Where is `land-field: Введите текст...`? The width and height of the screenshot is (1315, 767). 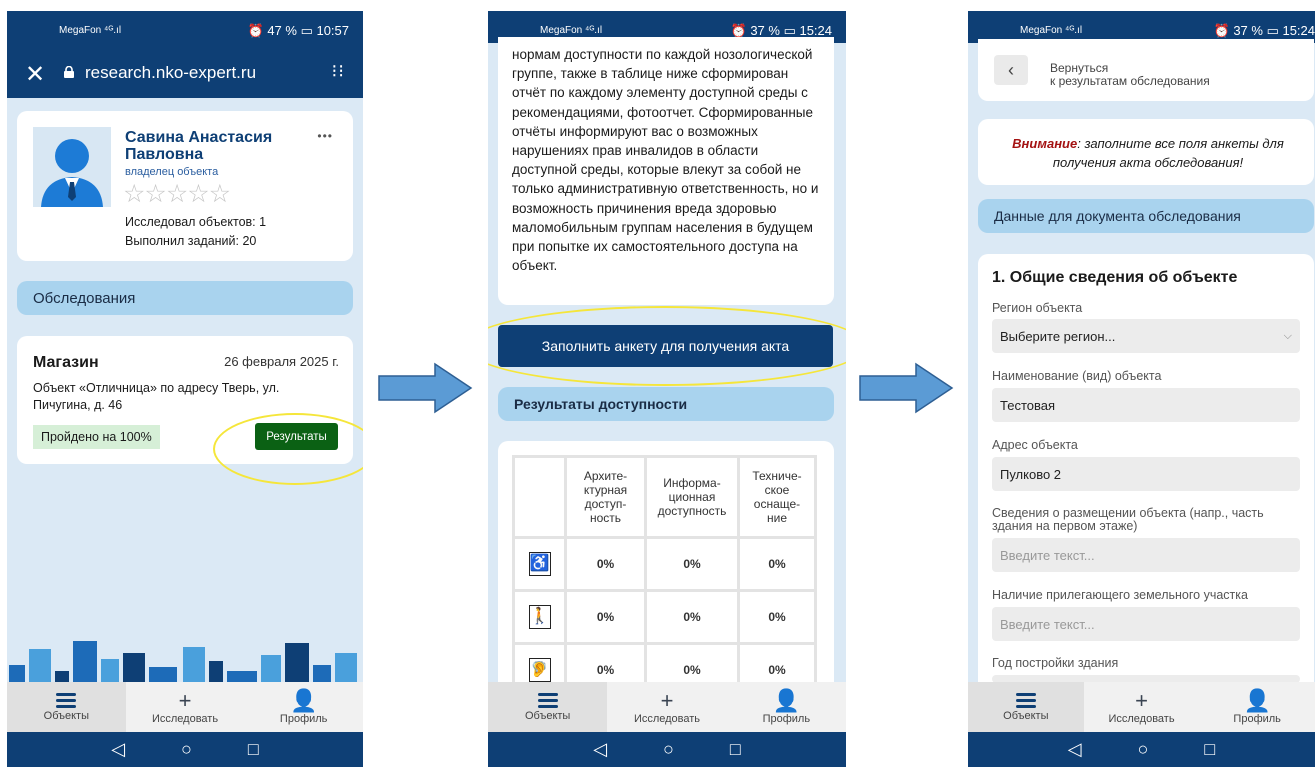 land-field: Введите текст... is located at coordinates (1146, 624).